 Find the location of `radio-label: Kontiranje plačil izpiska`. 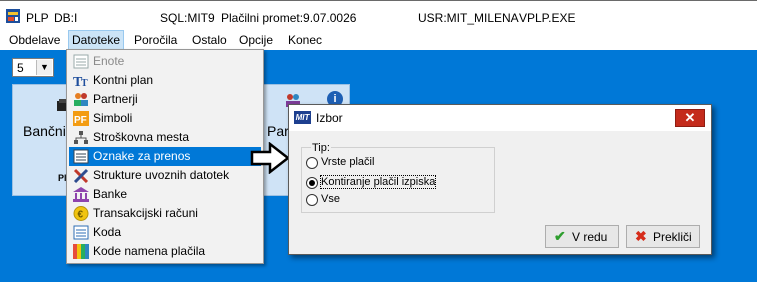

radio-label: Kontiranje plačil izpiska is located at coordinates (378, 182).